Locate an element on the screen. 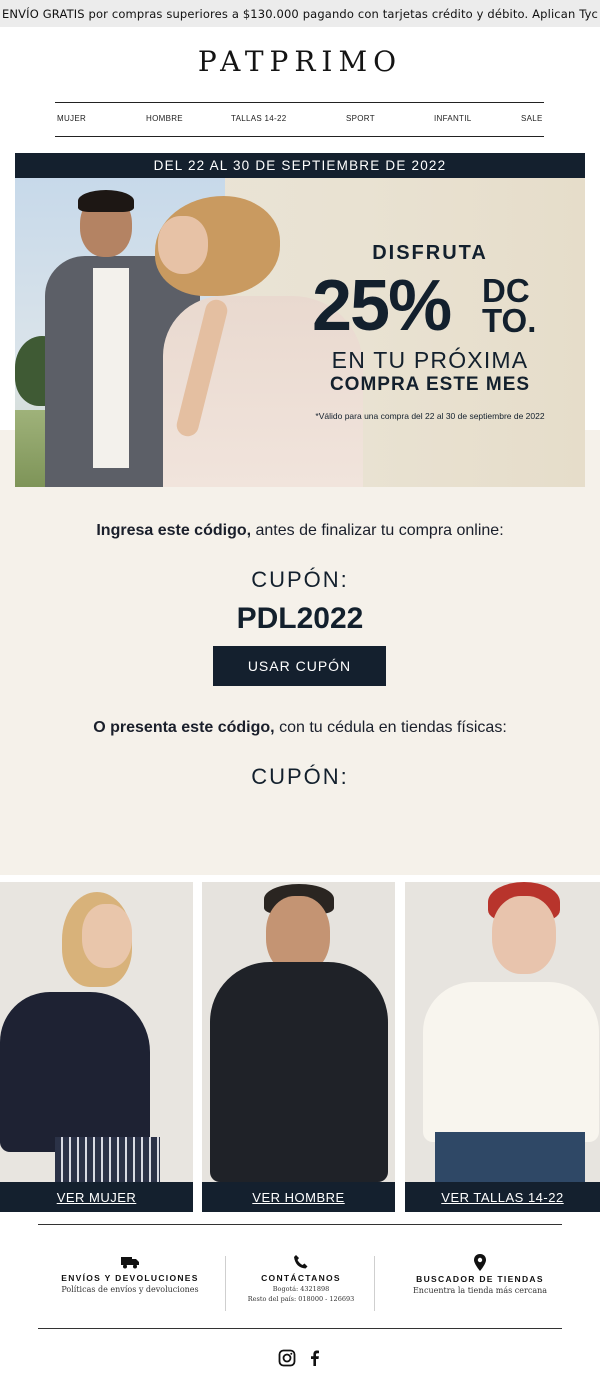 The image size is (600, 1394). plus-model-top is located at coordinates (511, 1062).